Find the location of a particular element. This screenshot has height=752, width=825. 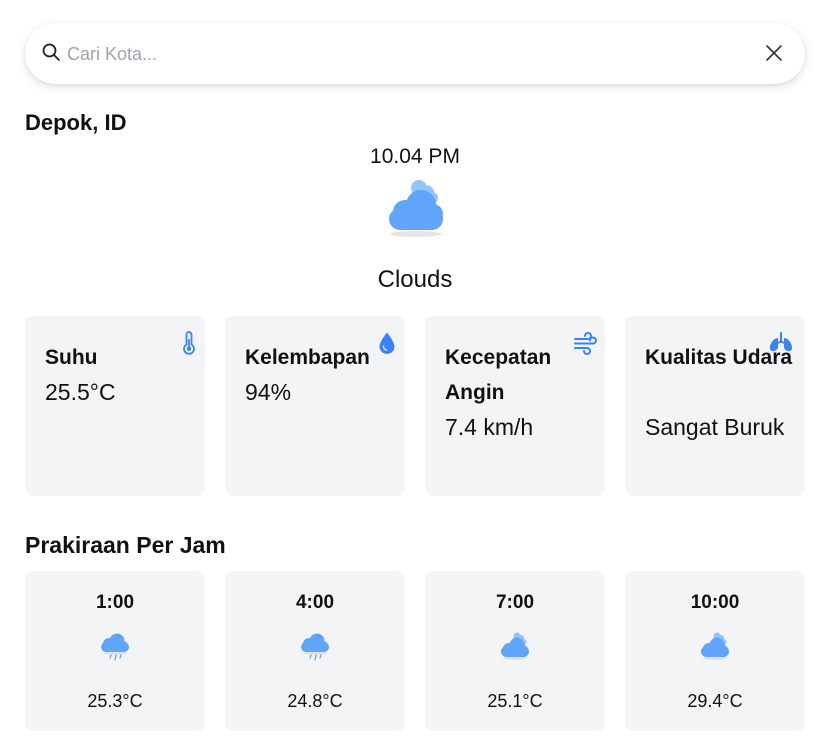

search-bar is located at coordinates (415, 53).